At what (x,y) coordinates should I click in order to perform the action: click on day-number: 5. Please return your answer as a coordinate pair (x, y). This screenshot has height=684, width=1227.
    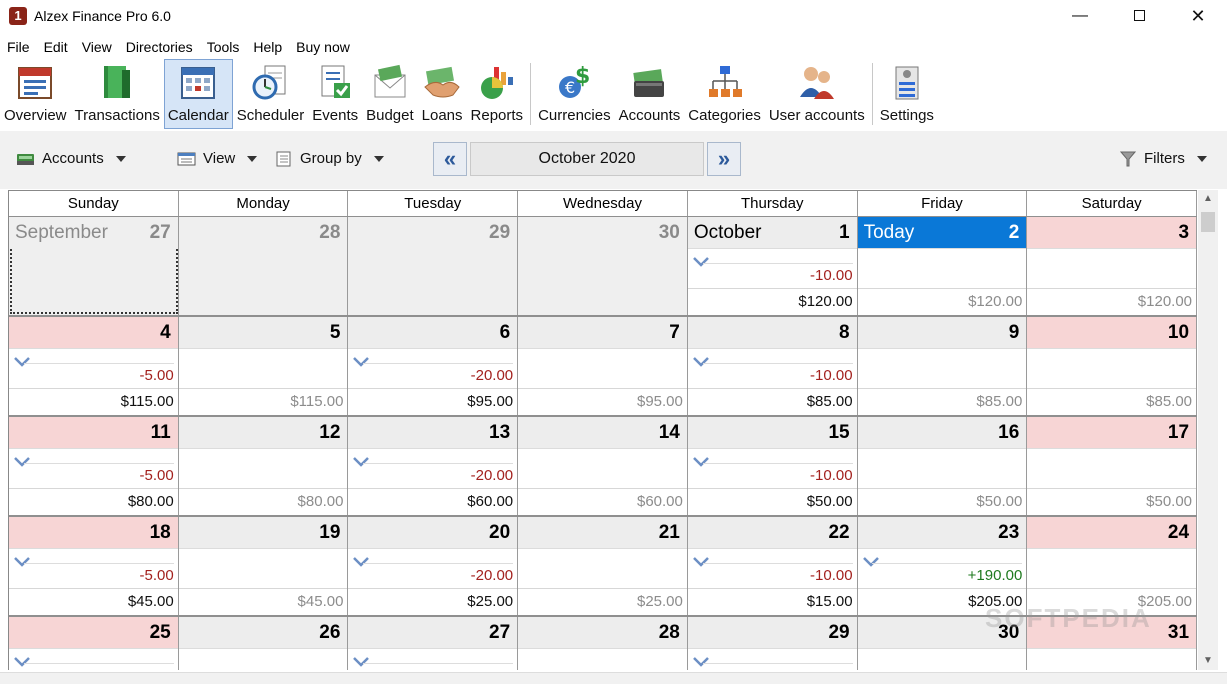
    Looking at the image, I should click on (335, 332).